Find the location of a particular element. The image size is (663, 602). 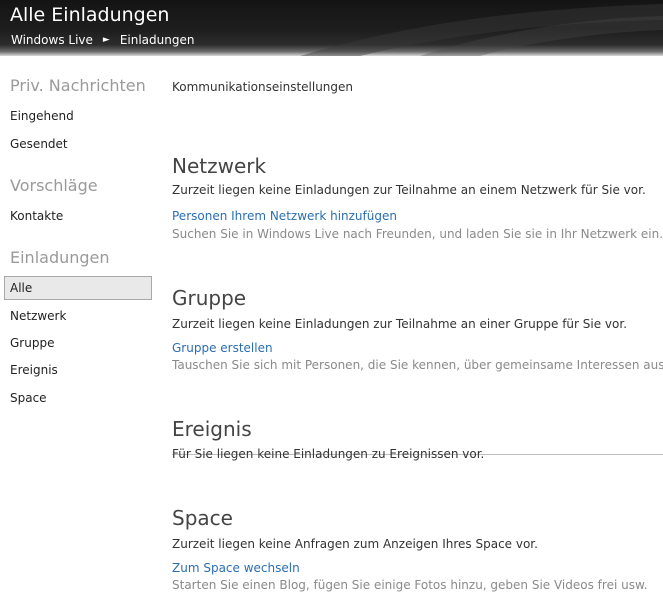

sidebar-item-space: Space is located at coordinates (28, 398).